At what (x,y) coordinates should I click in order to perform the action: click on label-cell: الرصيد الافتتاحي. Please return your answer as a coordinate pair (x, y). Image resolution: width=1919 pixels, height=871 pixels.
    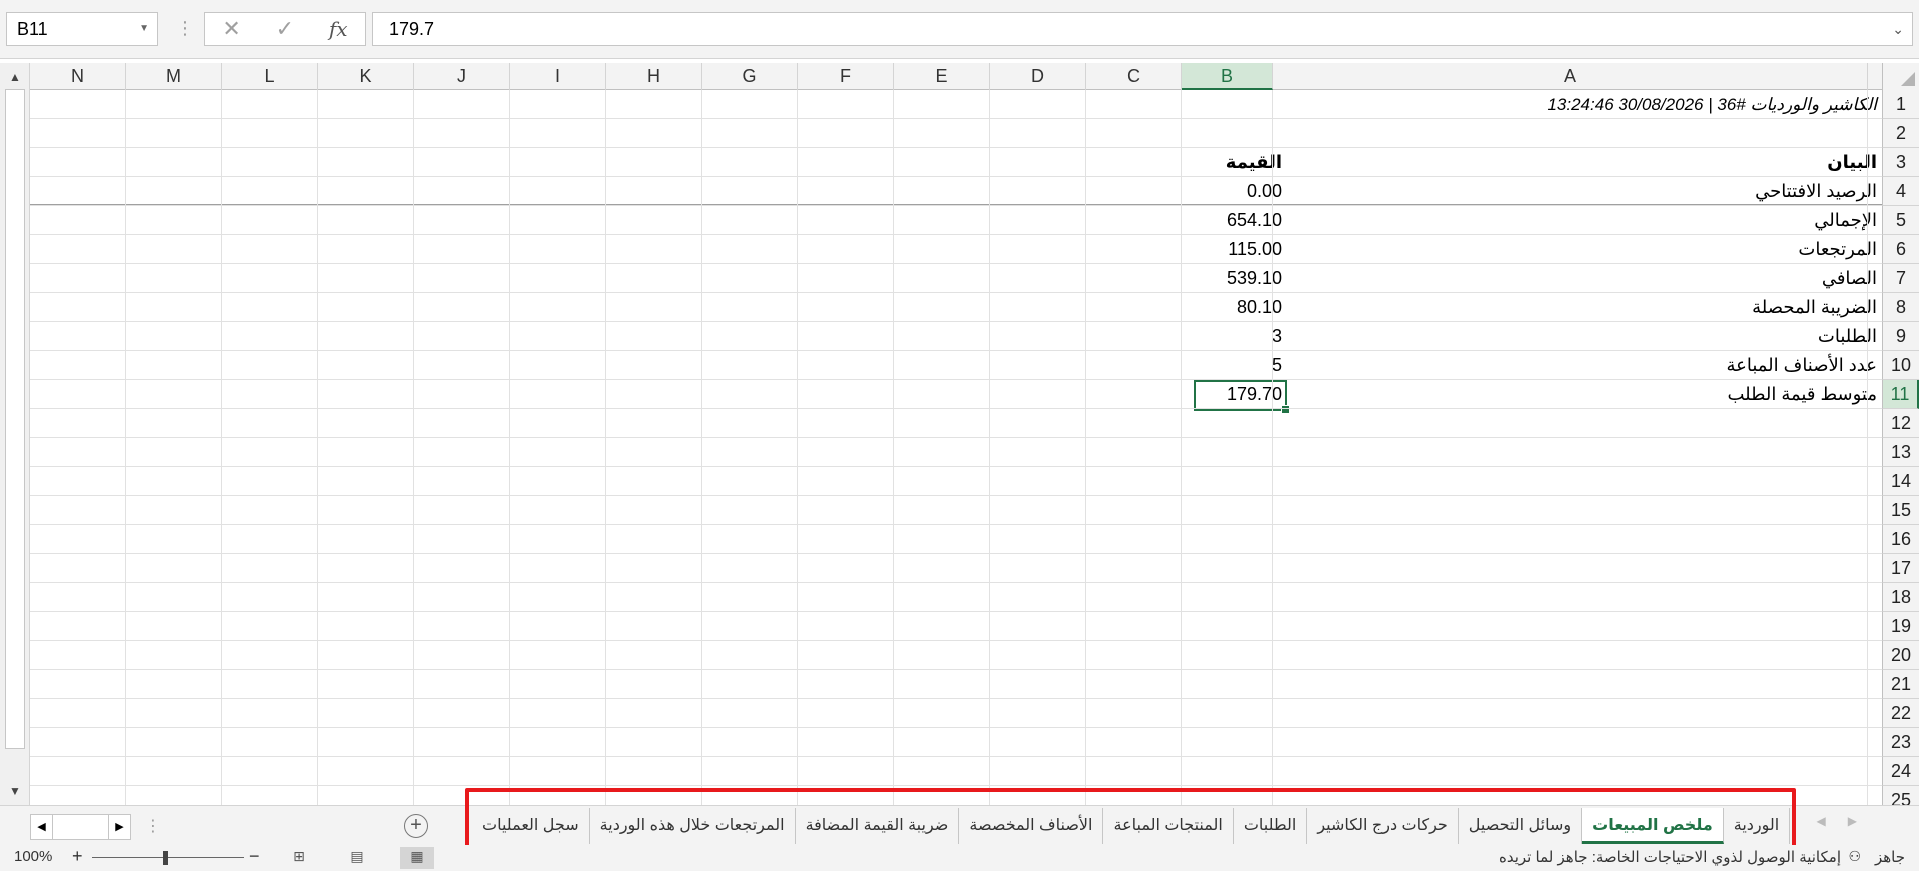
    Looking at the image, I should click on (1584, 191).